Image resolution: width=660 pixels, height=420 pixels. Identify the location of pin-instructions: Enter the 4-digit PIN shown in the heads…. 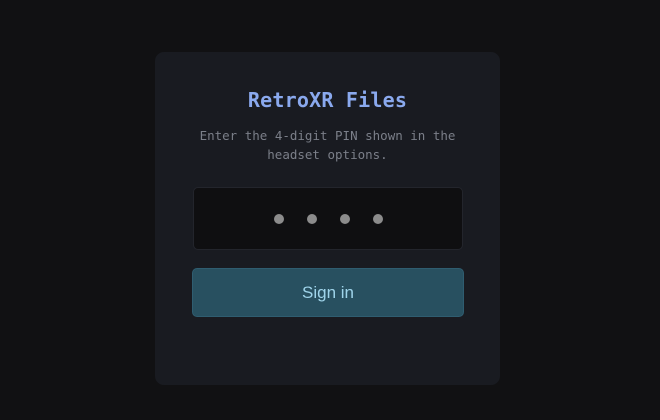
(327, 145).